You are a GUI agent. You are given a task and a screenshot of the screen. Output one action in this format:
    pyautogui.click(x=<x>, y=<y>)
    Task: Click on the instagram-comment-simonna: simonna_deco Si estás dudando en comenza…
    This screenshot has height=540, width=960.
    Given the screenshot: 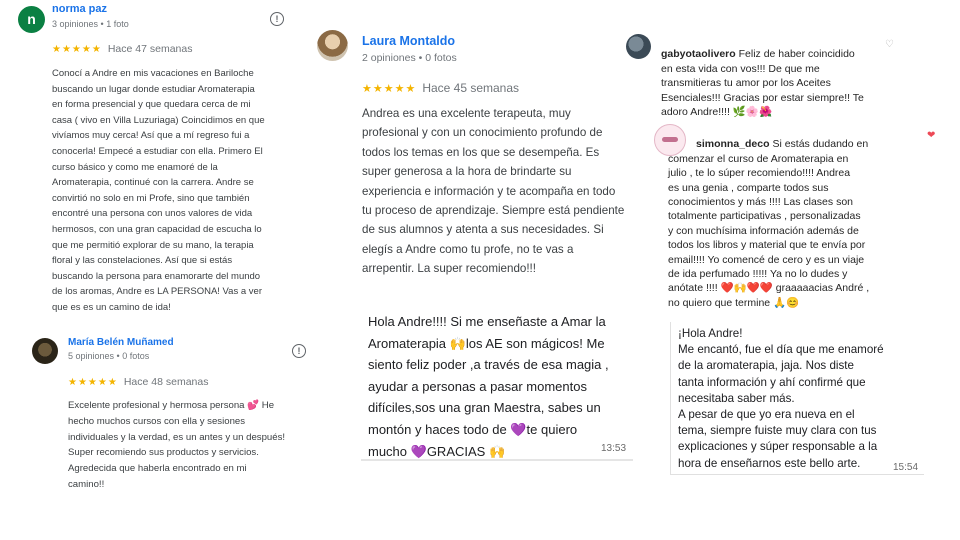 What is the action you would take?
    pyautogui.click(x=793, y=213)
    